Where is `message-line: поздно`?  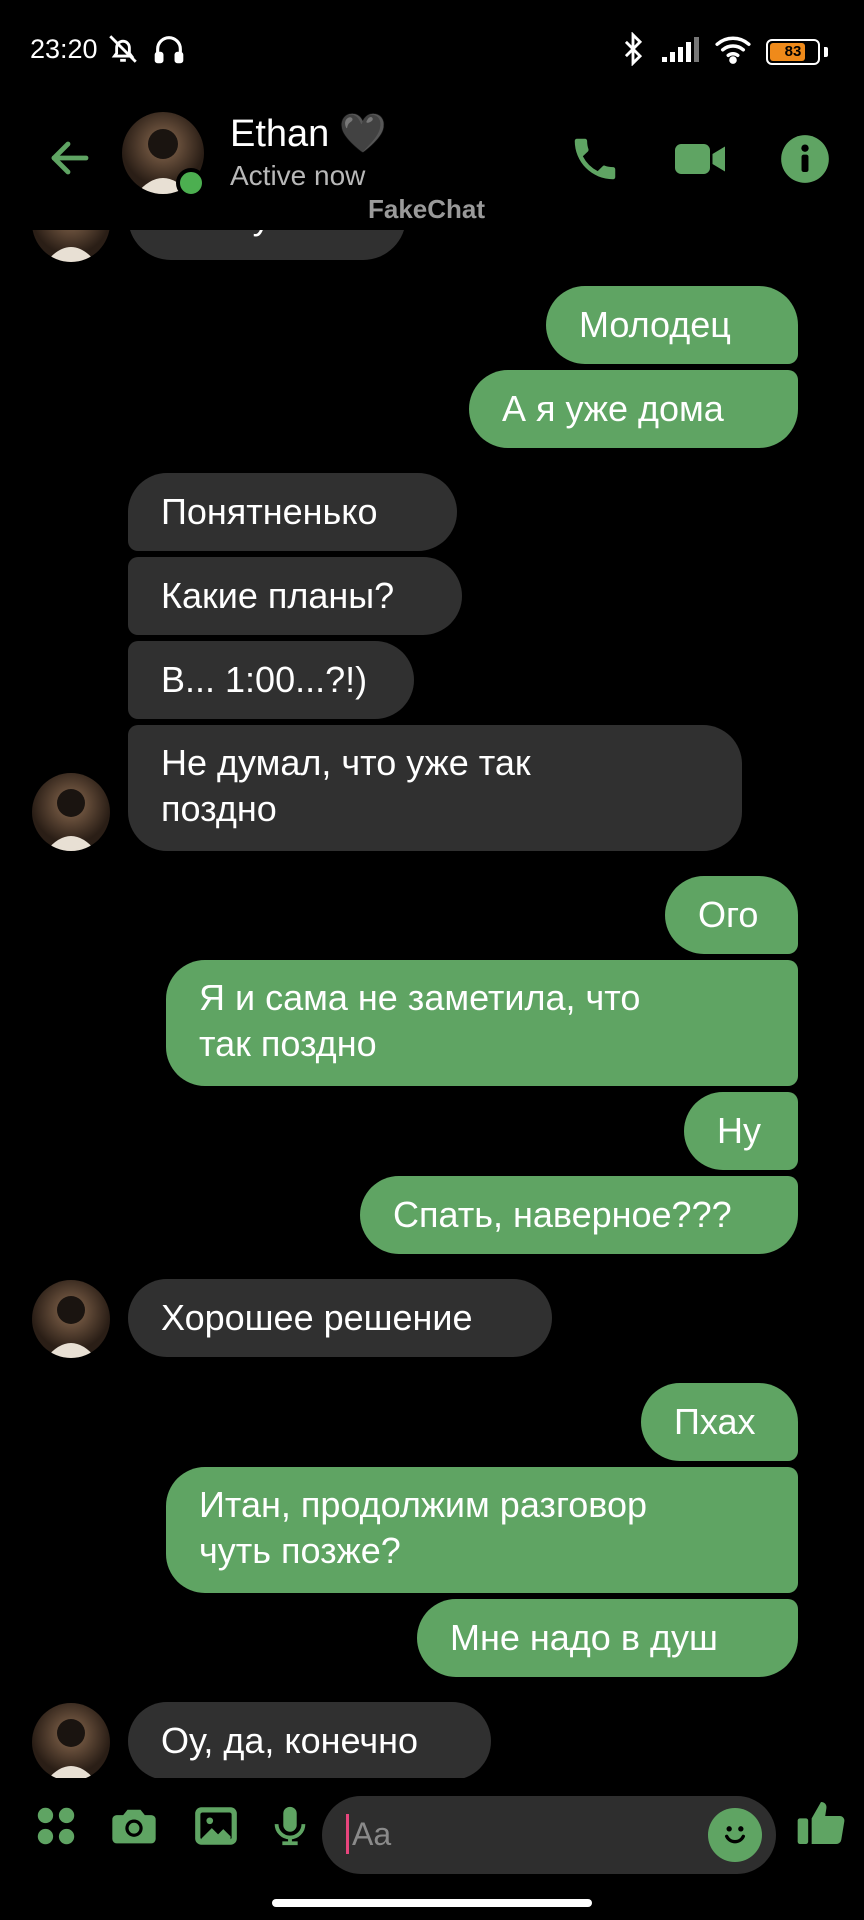
message-line: поздно is located at coordinates (219, 808).